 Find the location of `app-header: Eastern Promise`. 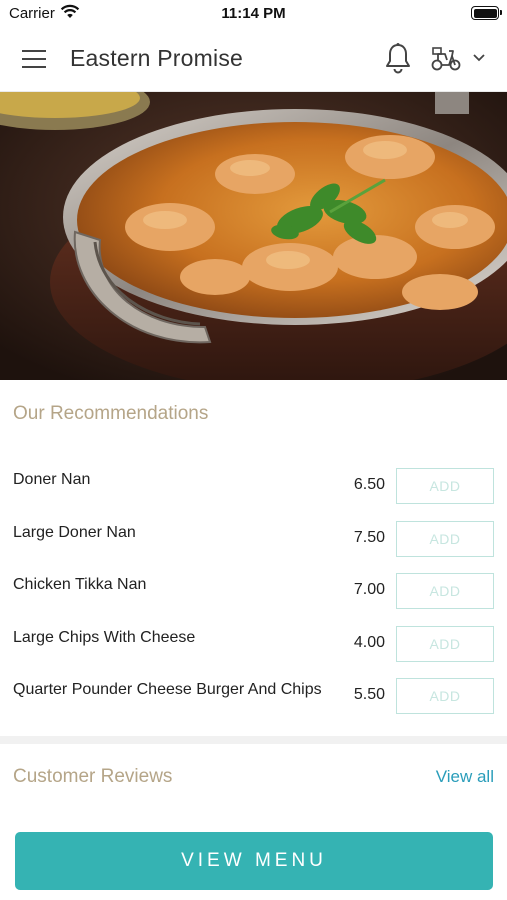

app-header: Eastern Promise is located at coordinates (253, 60).